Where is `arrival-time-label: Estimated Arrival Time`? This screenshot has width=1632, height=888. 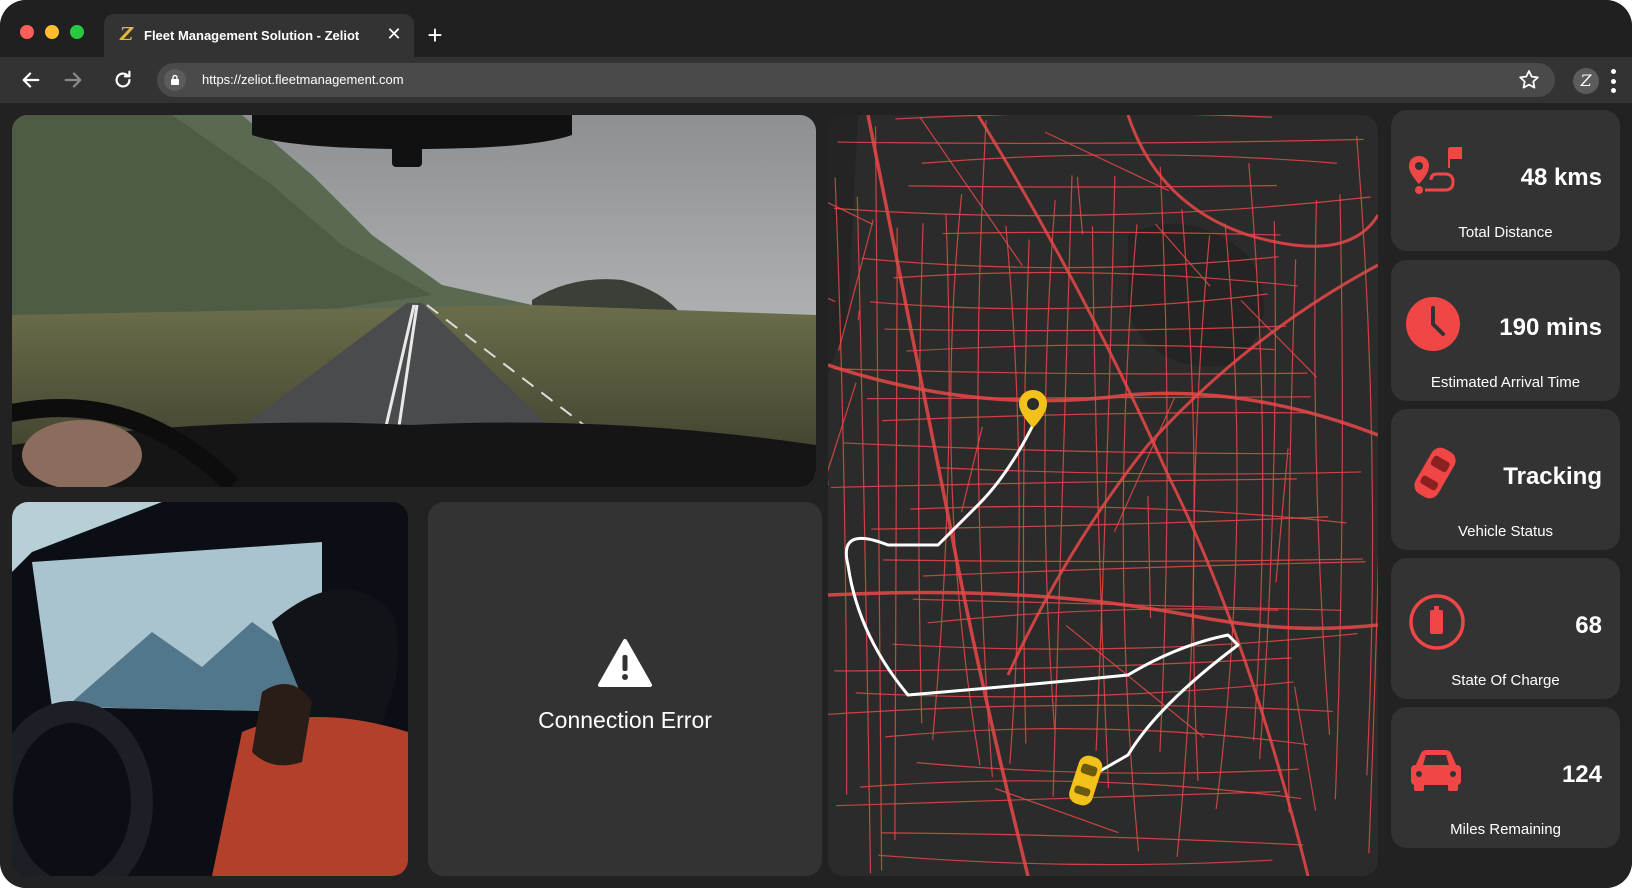
arrival-time-label: Estimated Arrival Time is located at coordinates (1505, 382).